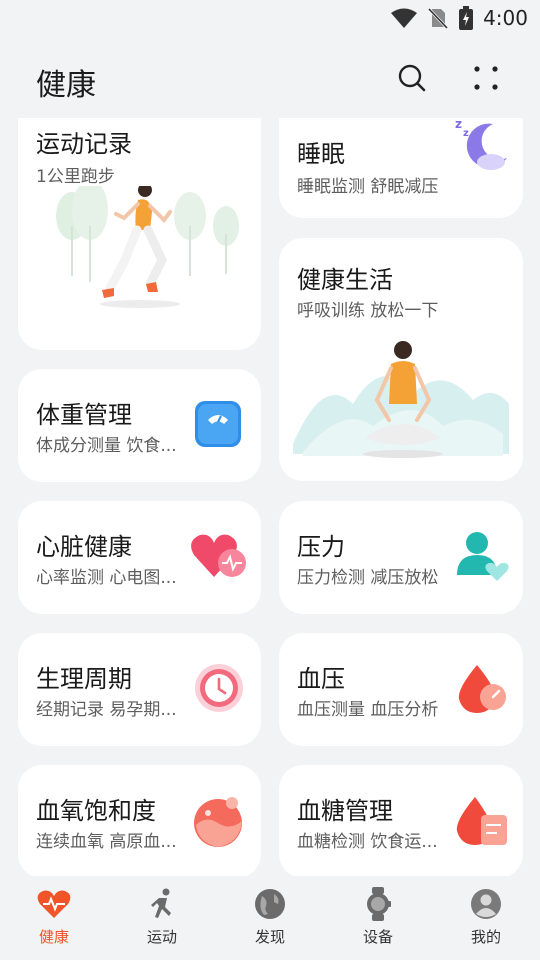 The width and height of the screenshot is (540, 960). I want to click on nav-tab-devices: 设备, so click(378, 918).